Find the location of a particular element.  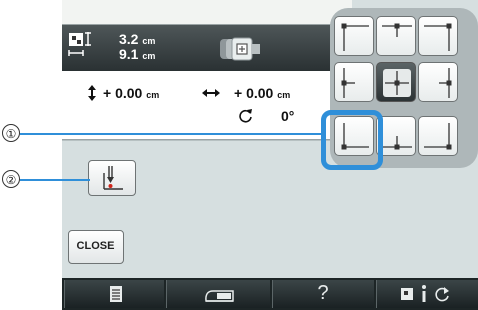

vertical-offset: + 0.00 cm is located at coordinates (131, 93).